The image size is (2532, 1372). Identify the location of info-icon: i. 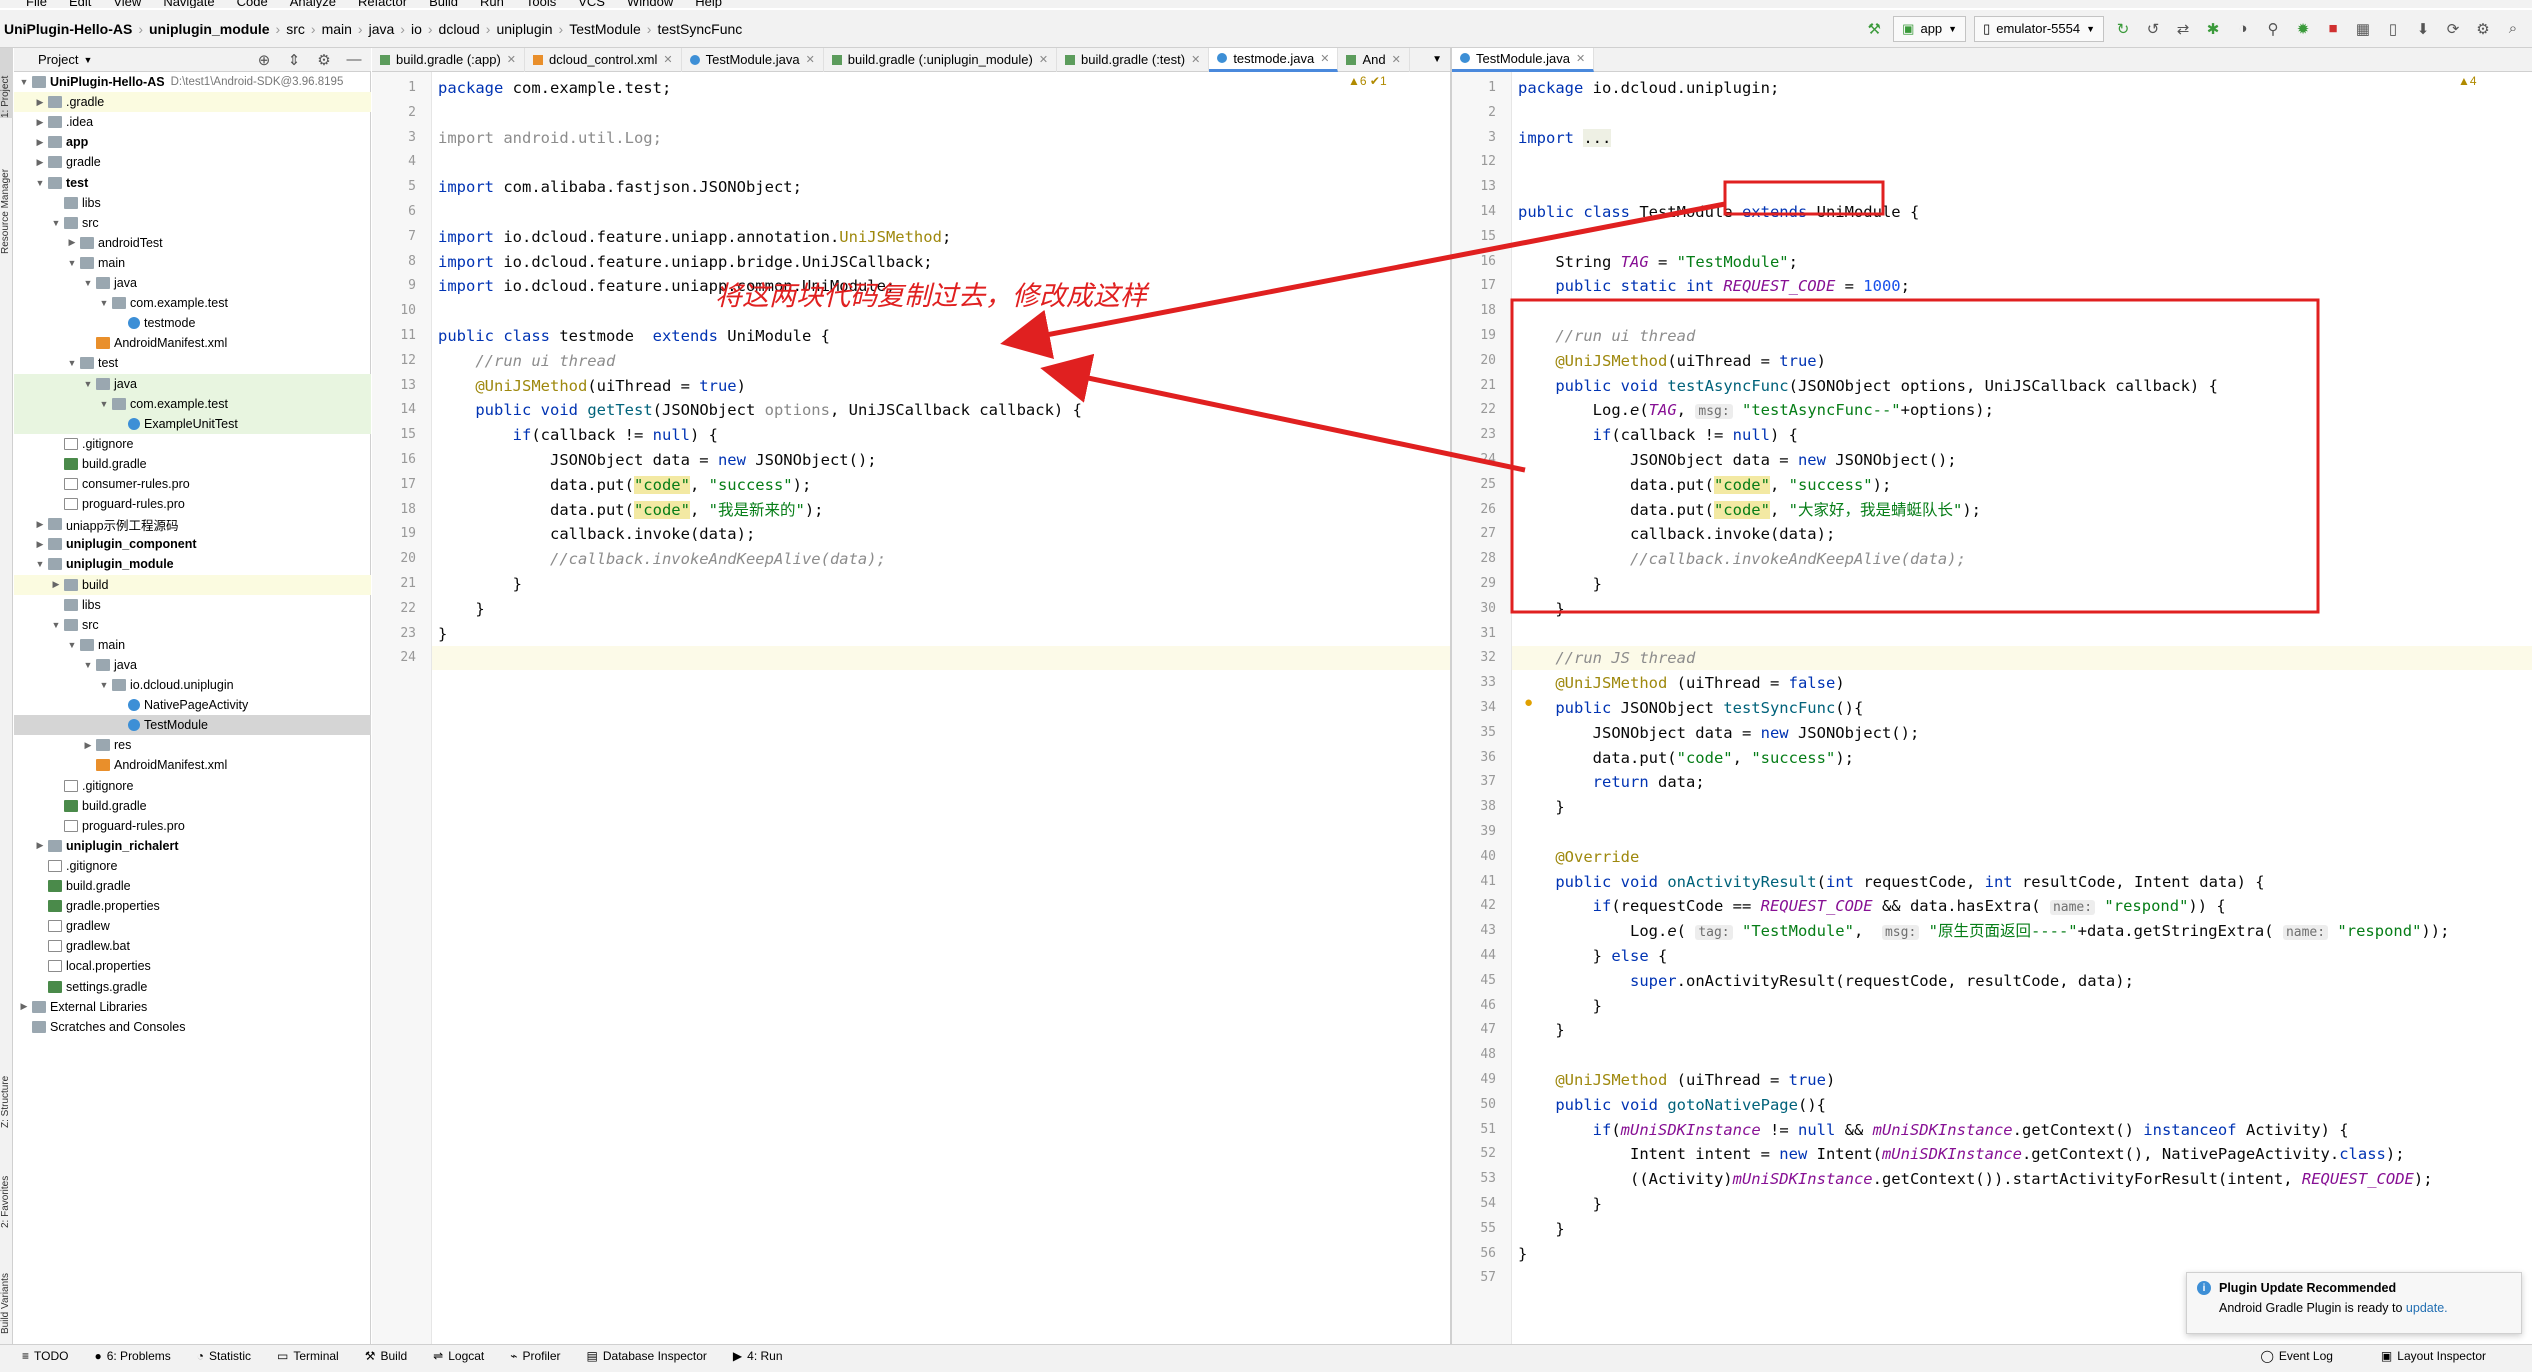
(2204, 1288).